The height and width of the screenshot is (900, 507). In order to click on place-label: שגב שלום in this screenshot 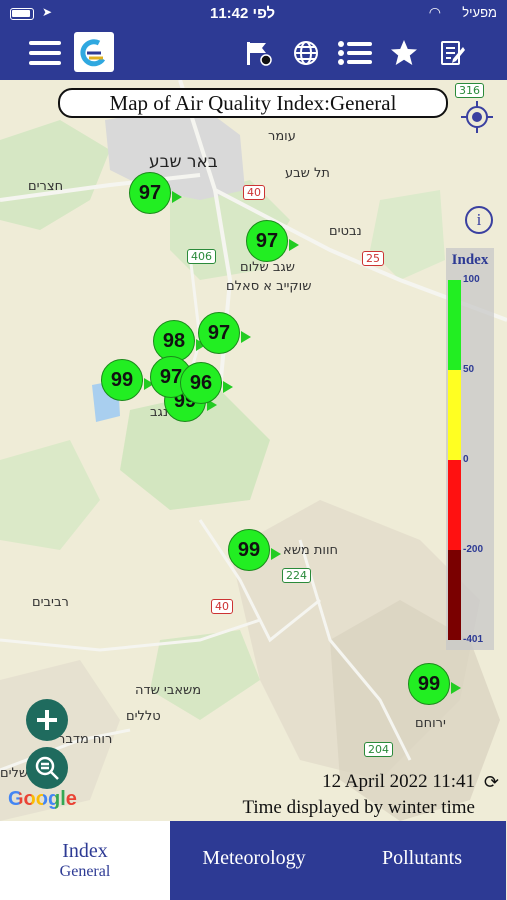, I will do `click(267, 267)`.